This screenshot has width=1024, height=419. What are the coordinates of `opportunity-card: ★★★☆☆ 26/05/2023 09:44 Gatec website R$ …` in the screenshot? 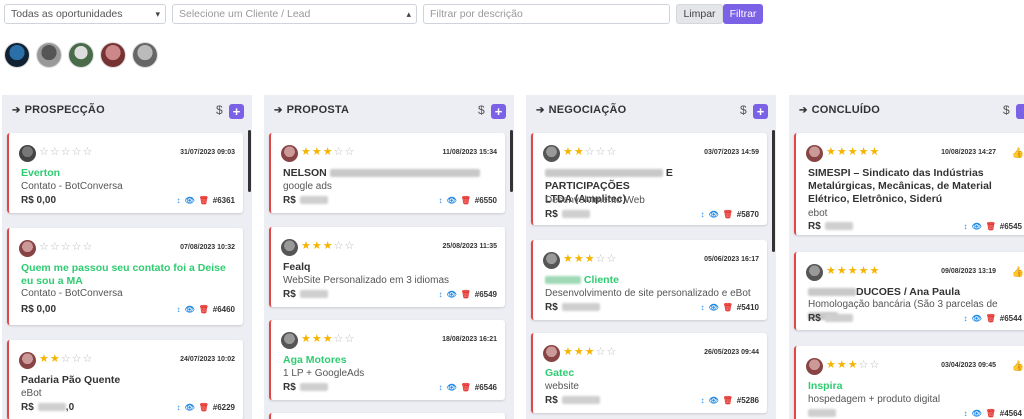 It's located at (649, 373).